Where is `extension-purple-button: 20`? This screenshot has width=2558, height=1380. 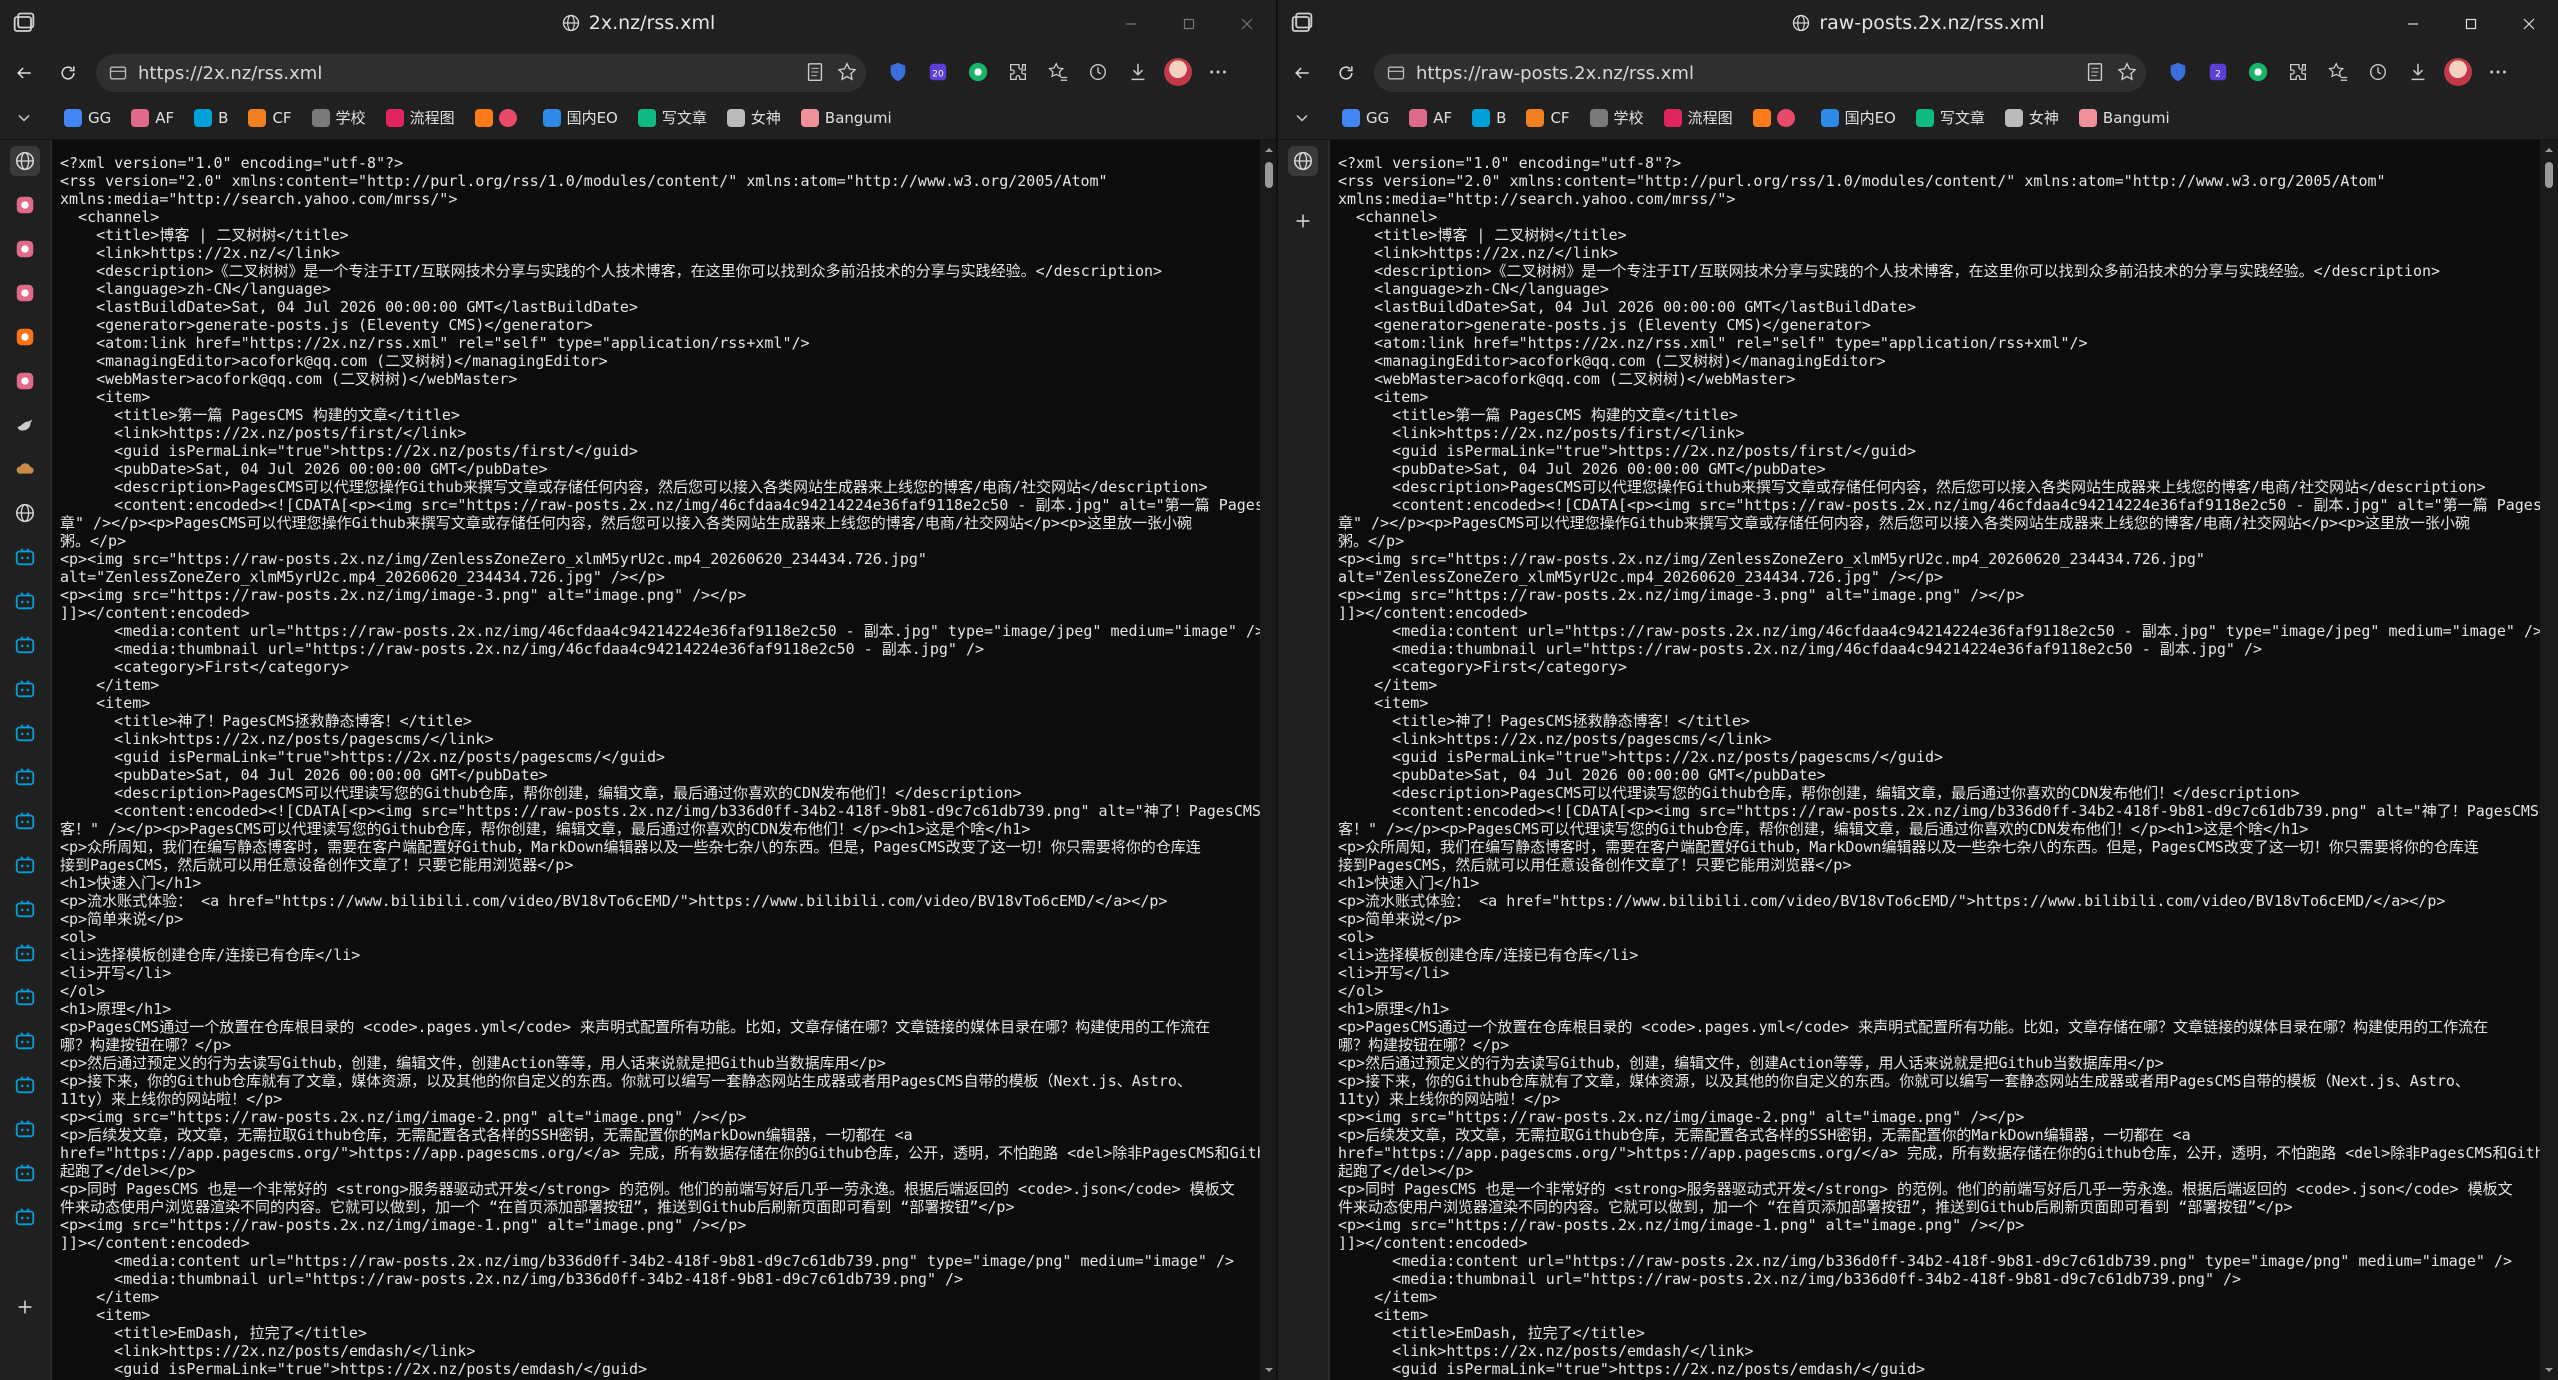 extension-purple-button: 20 is located at coordinates (938, 72).